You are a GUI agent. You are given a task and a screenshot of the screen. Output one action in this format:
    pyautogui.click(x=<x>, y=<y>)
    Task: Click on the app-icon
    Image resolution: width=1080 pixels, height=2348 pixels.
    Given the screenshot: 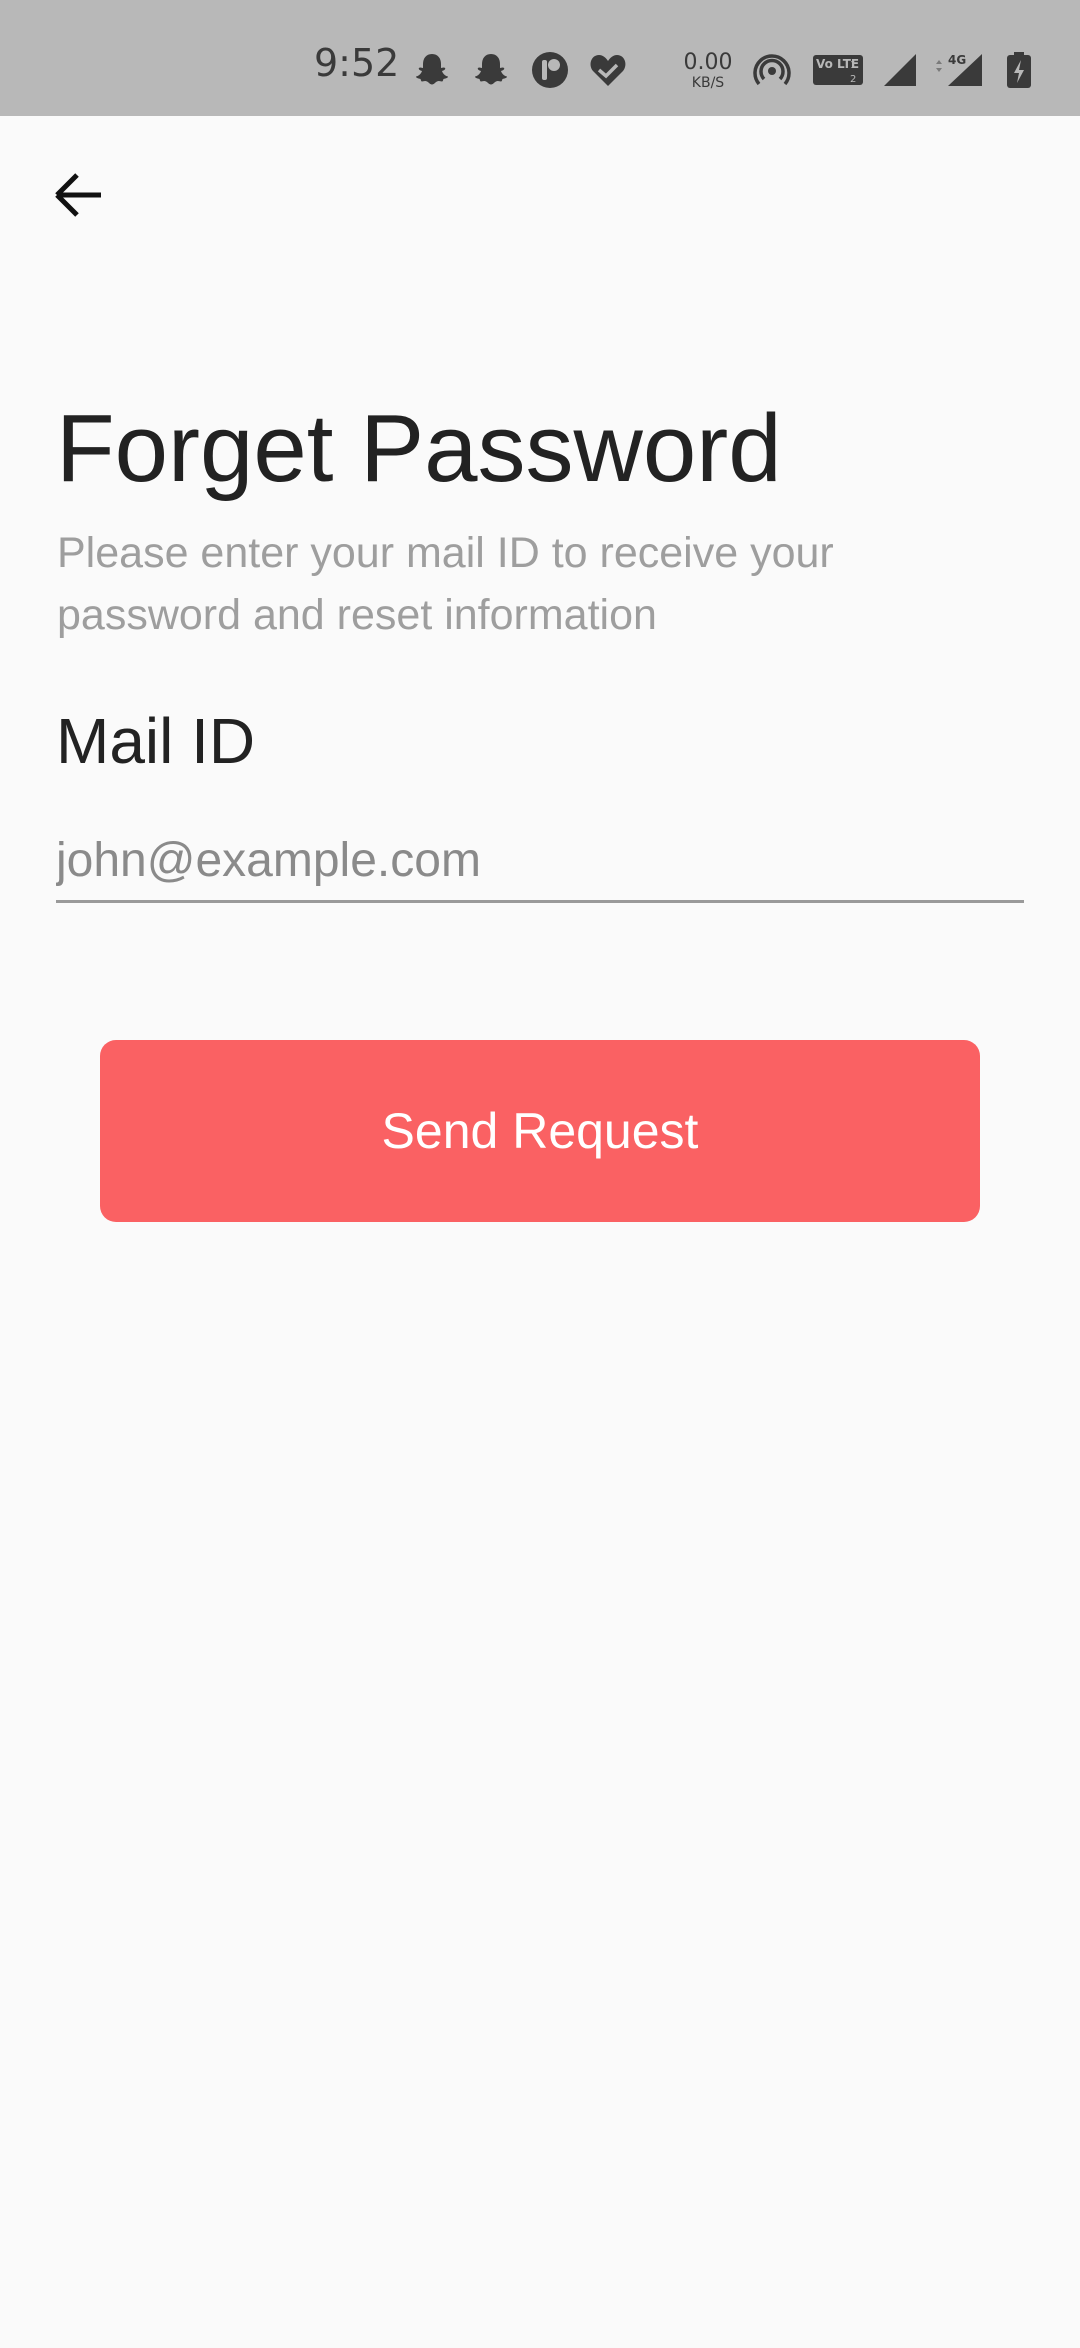 What is the action you would take?
    pyautogui.click(x=550, y=70)
    